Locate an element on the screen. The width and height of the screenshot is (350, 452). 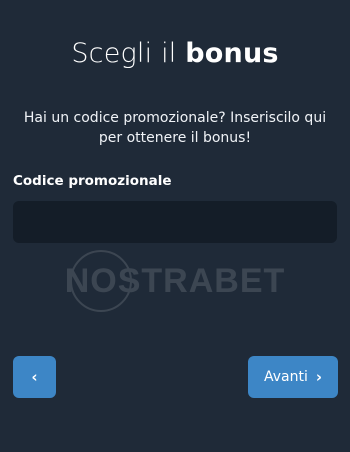
title-emphasis: bonus is located at coordinates (232, 53).